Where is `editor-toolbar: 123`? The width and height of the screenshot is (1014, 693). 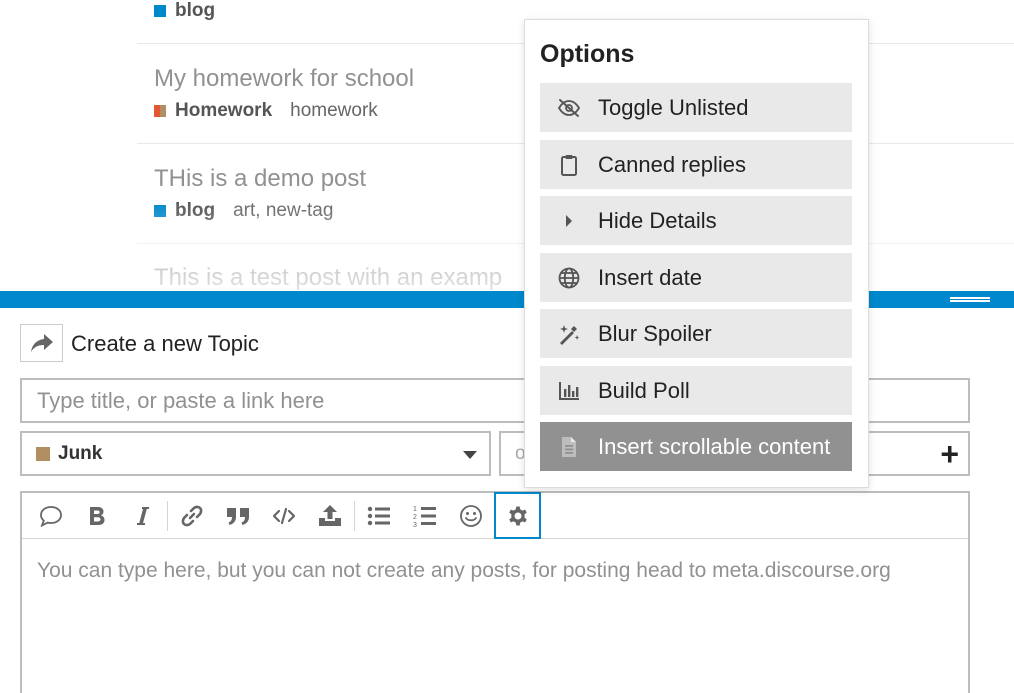
editor-toolbar: 123 is located at coordinates (495, 515).